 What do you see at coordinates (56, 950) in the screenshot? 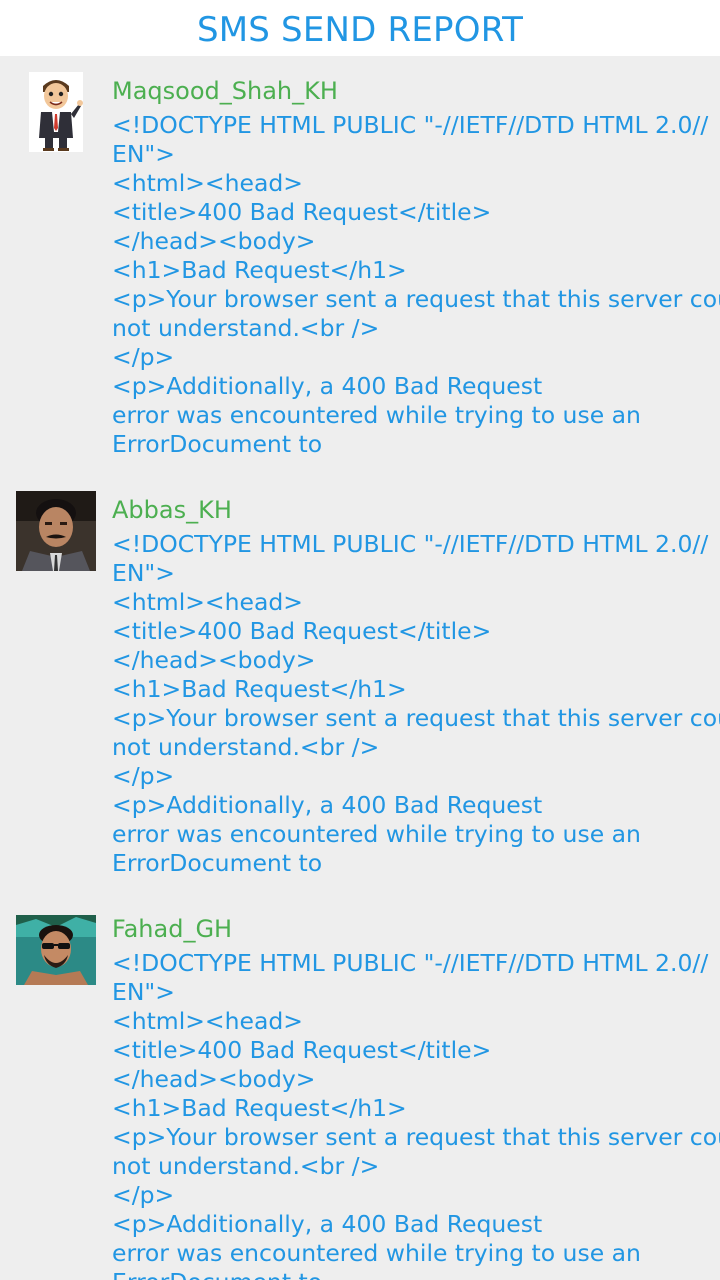
I see `man-with-sunglasses-avatar` at bounding box center [56, 950].